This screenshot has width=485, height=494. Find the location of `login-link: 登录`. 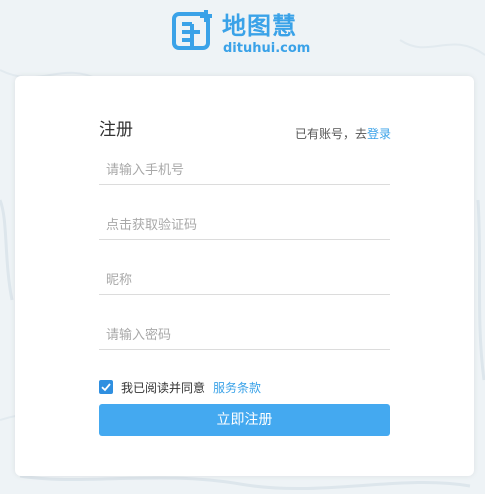

login-link: 登录 is located at coordinates (379, 134).